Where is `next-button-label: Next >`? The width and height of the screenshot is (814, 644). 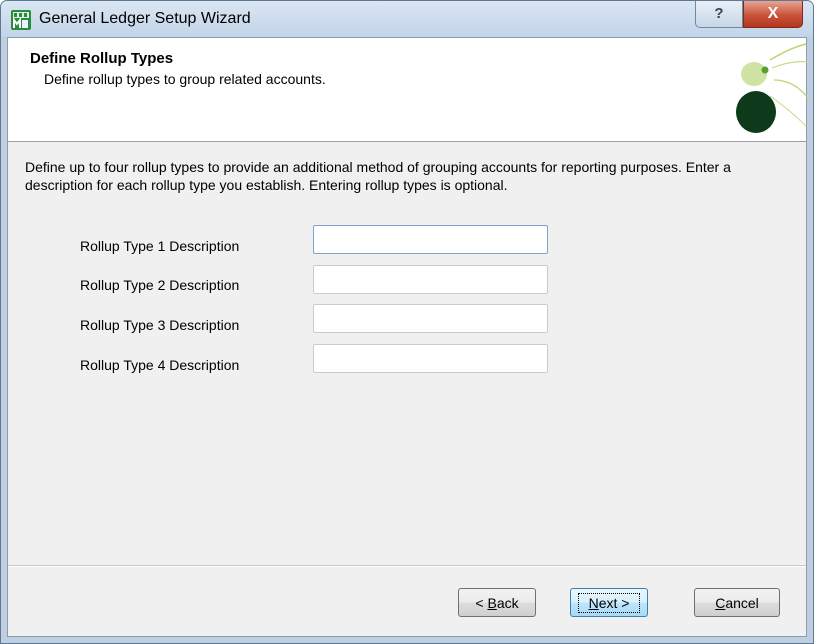 next-button-label: Next > is located at coordinates (609, 602).